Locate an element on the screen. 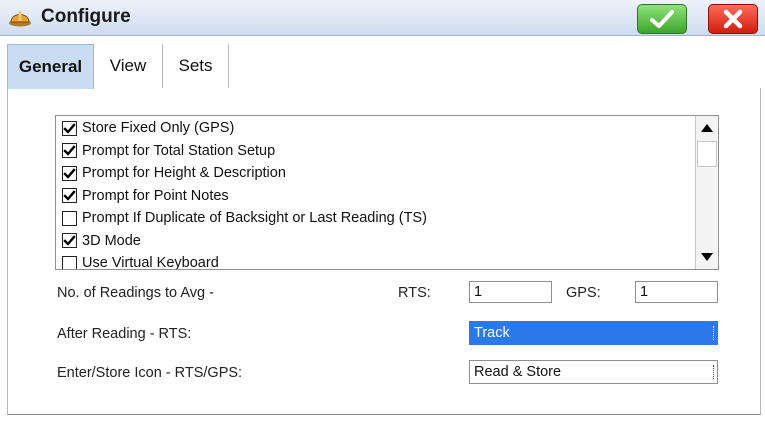 The height and width of the screenshot is (421, 765). scroll-up-button is located at coordinates (707, 128).